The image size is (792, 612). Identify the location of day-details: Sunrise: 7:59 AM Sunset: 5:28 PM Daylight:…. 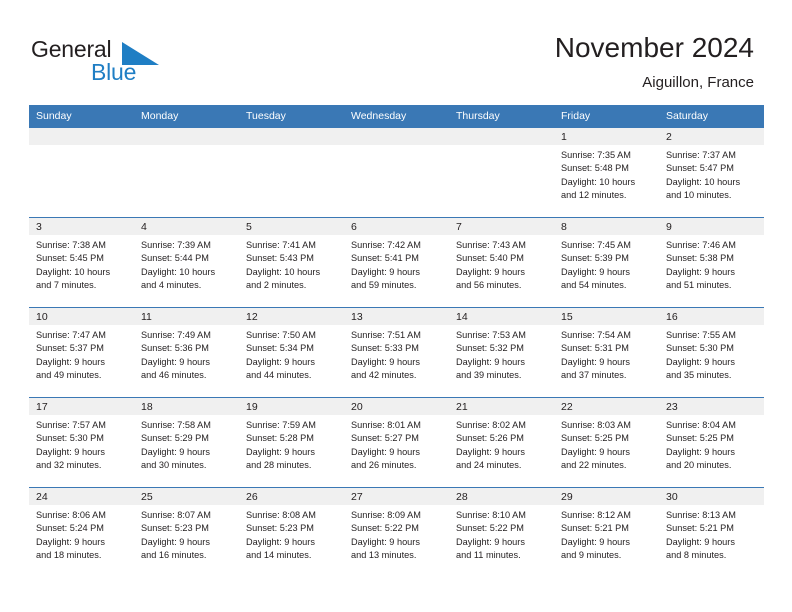
(291, 444).